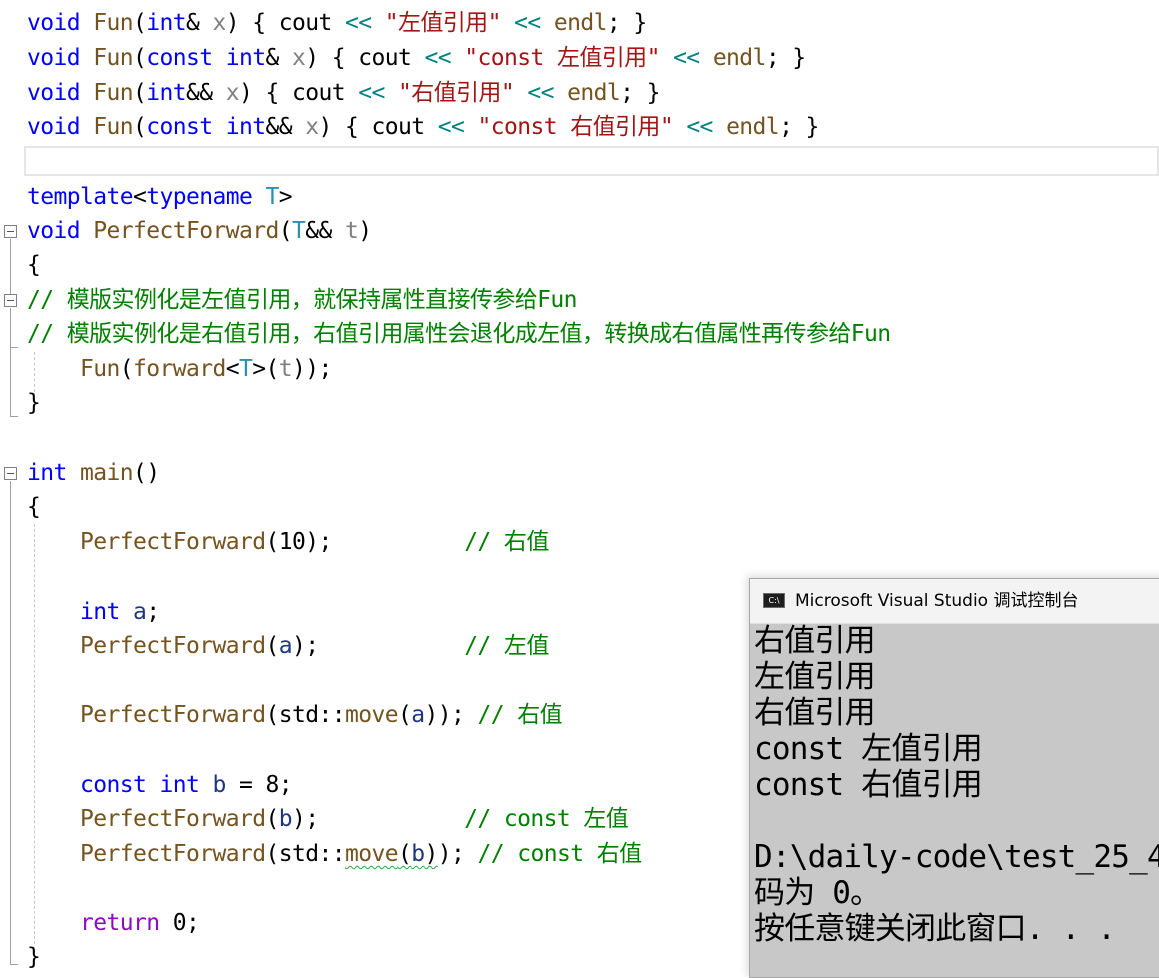  What do you see at coordinates (34, 957) in the screenshot?
I see `code-line-28: }` at bounding box center [34, 957].